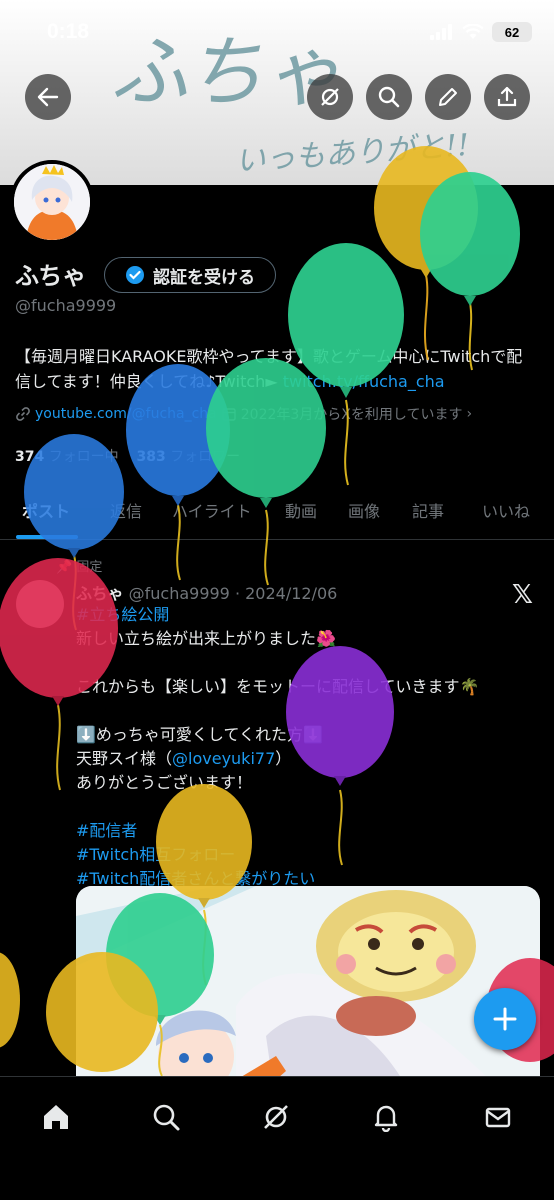  I want to click on calendar-icon, so click(229, 414).